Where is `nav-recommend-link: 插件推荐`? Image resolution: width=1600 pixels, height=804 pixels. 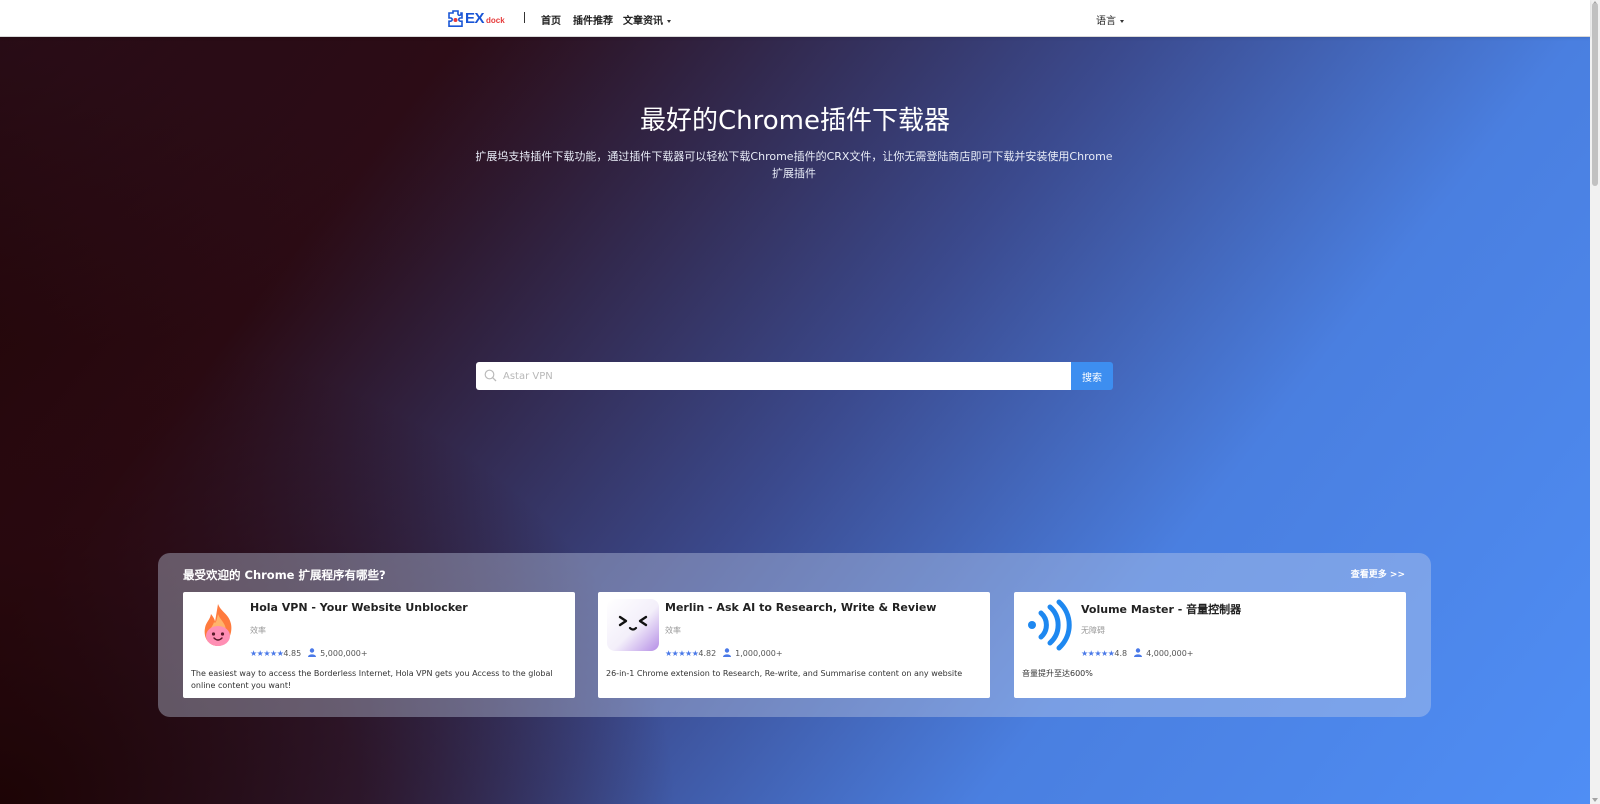
nav-recommend-link: 插件推荐 is located at coordinates (593, 19).